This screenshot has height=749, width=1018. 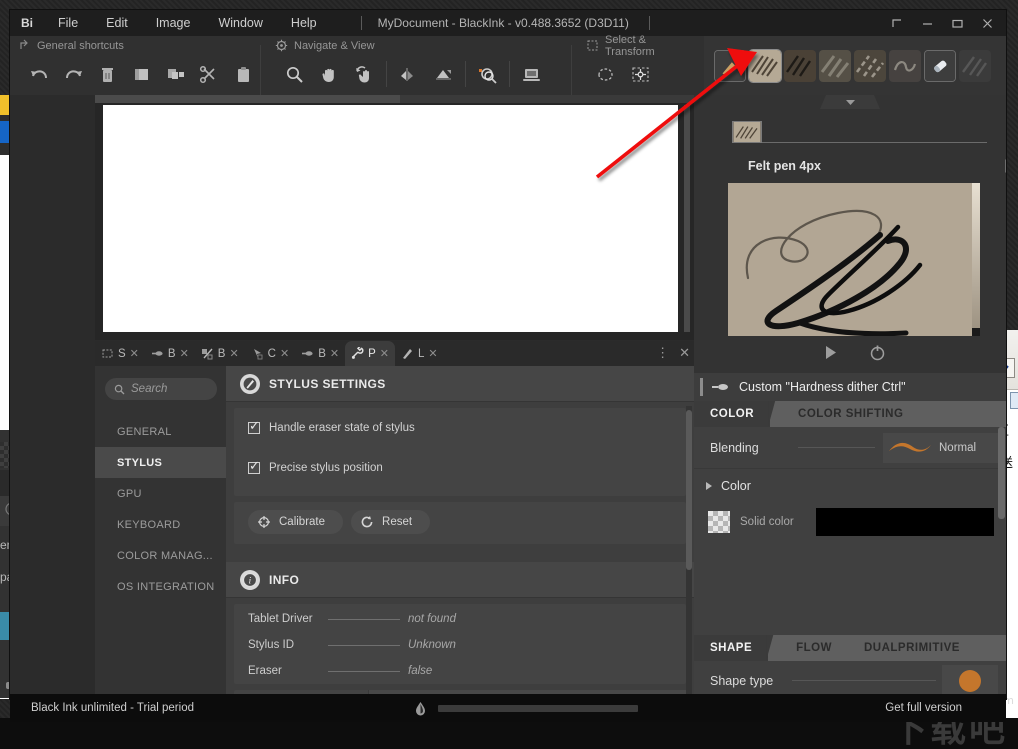 What do you see at coordinates (416, 45) in the screenshot?
I see `toolgroup-header: Navigate & View` at bounding box center [416, 45].